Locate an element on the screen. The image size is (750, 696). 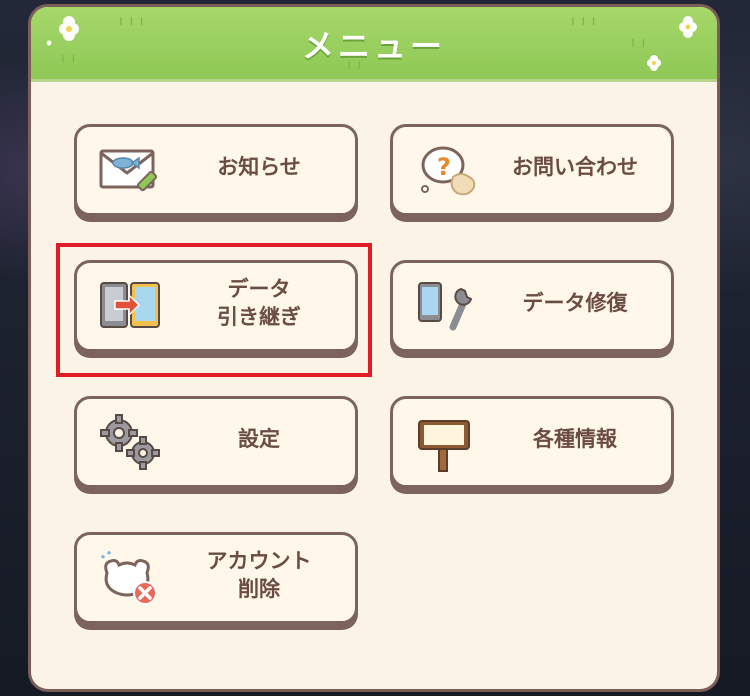
contact-label: お問い合わせ is located at coordinates (575, 167).